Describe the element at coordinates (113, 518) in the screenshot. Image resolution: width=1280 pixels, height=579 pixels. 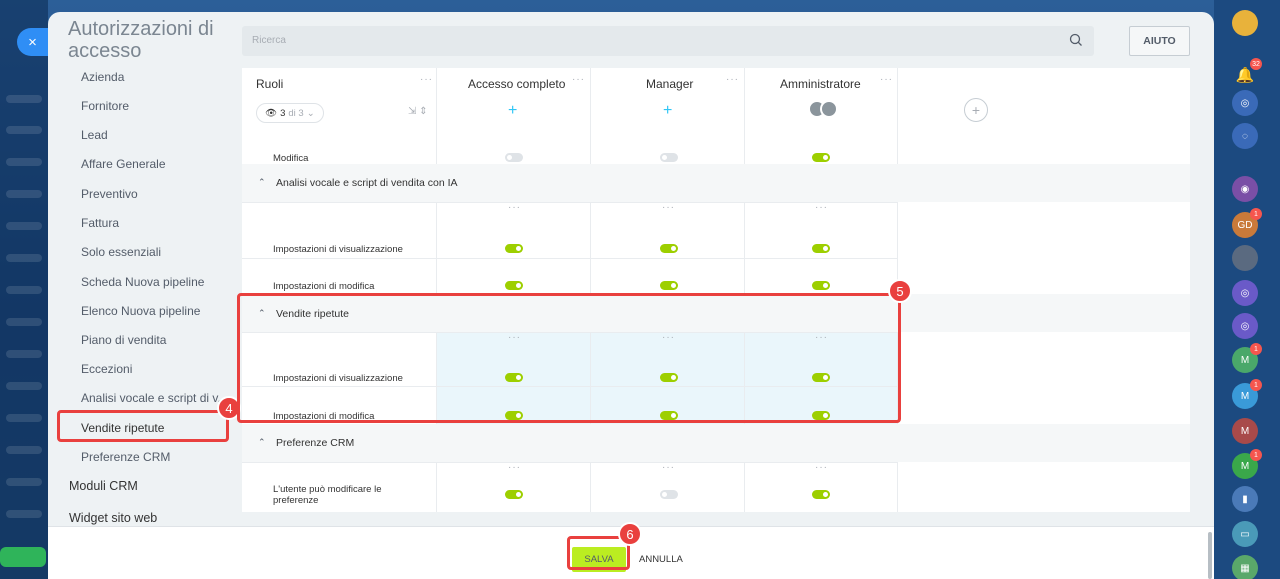
I see `nav-item-widget-sito-web: Widget sito web` at that location.